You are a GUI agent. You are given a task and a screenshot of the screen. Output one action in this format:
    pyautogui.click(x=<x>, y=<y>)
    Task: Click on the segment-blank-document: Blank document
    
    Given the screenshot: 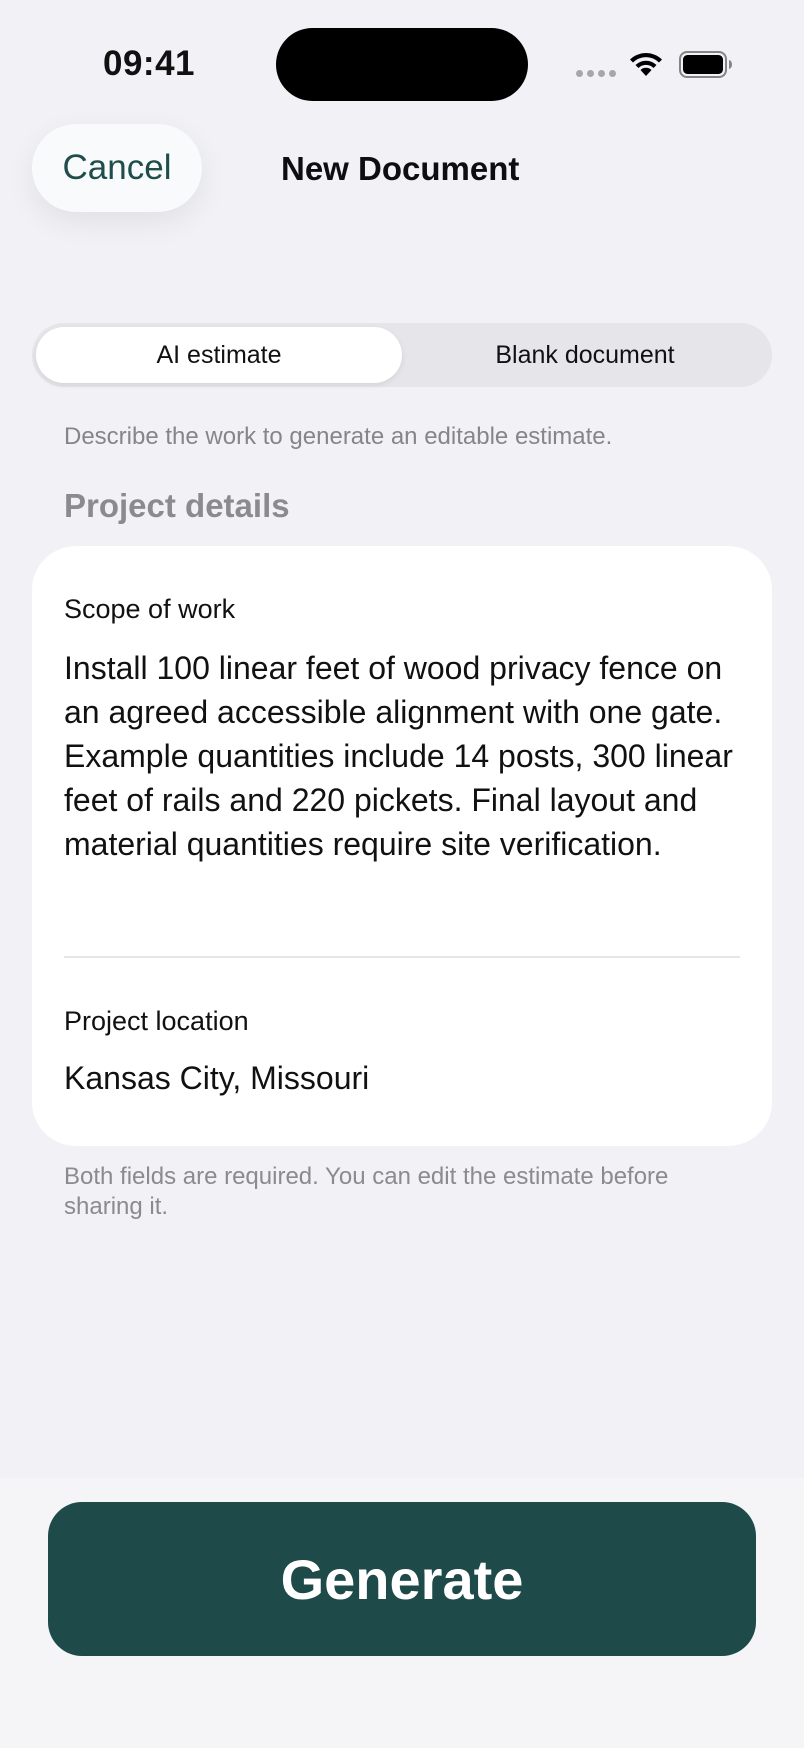 What is the action you would take?
    pyautogui.click(x=585, y=355)
    